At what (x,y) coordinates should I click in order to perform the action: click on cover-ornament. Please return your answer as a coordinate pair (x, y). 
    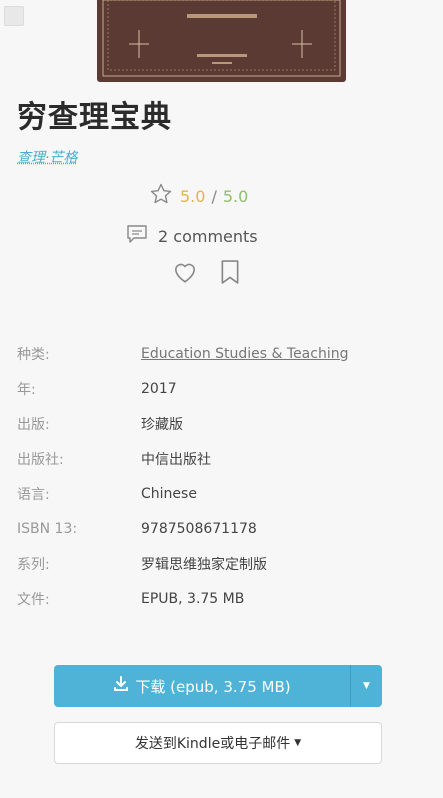
    Looking at the image, I should click on (221, 38).